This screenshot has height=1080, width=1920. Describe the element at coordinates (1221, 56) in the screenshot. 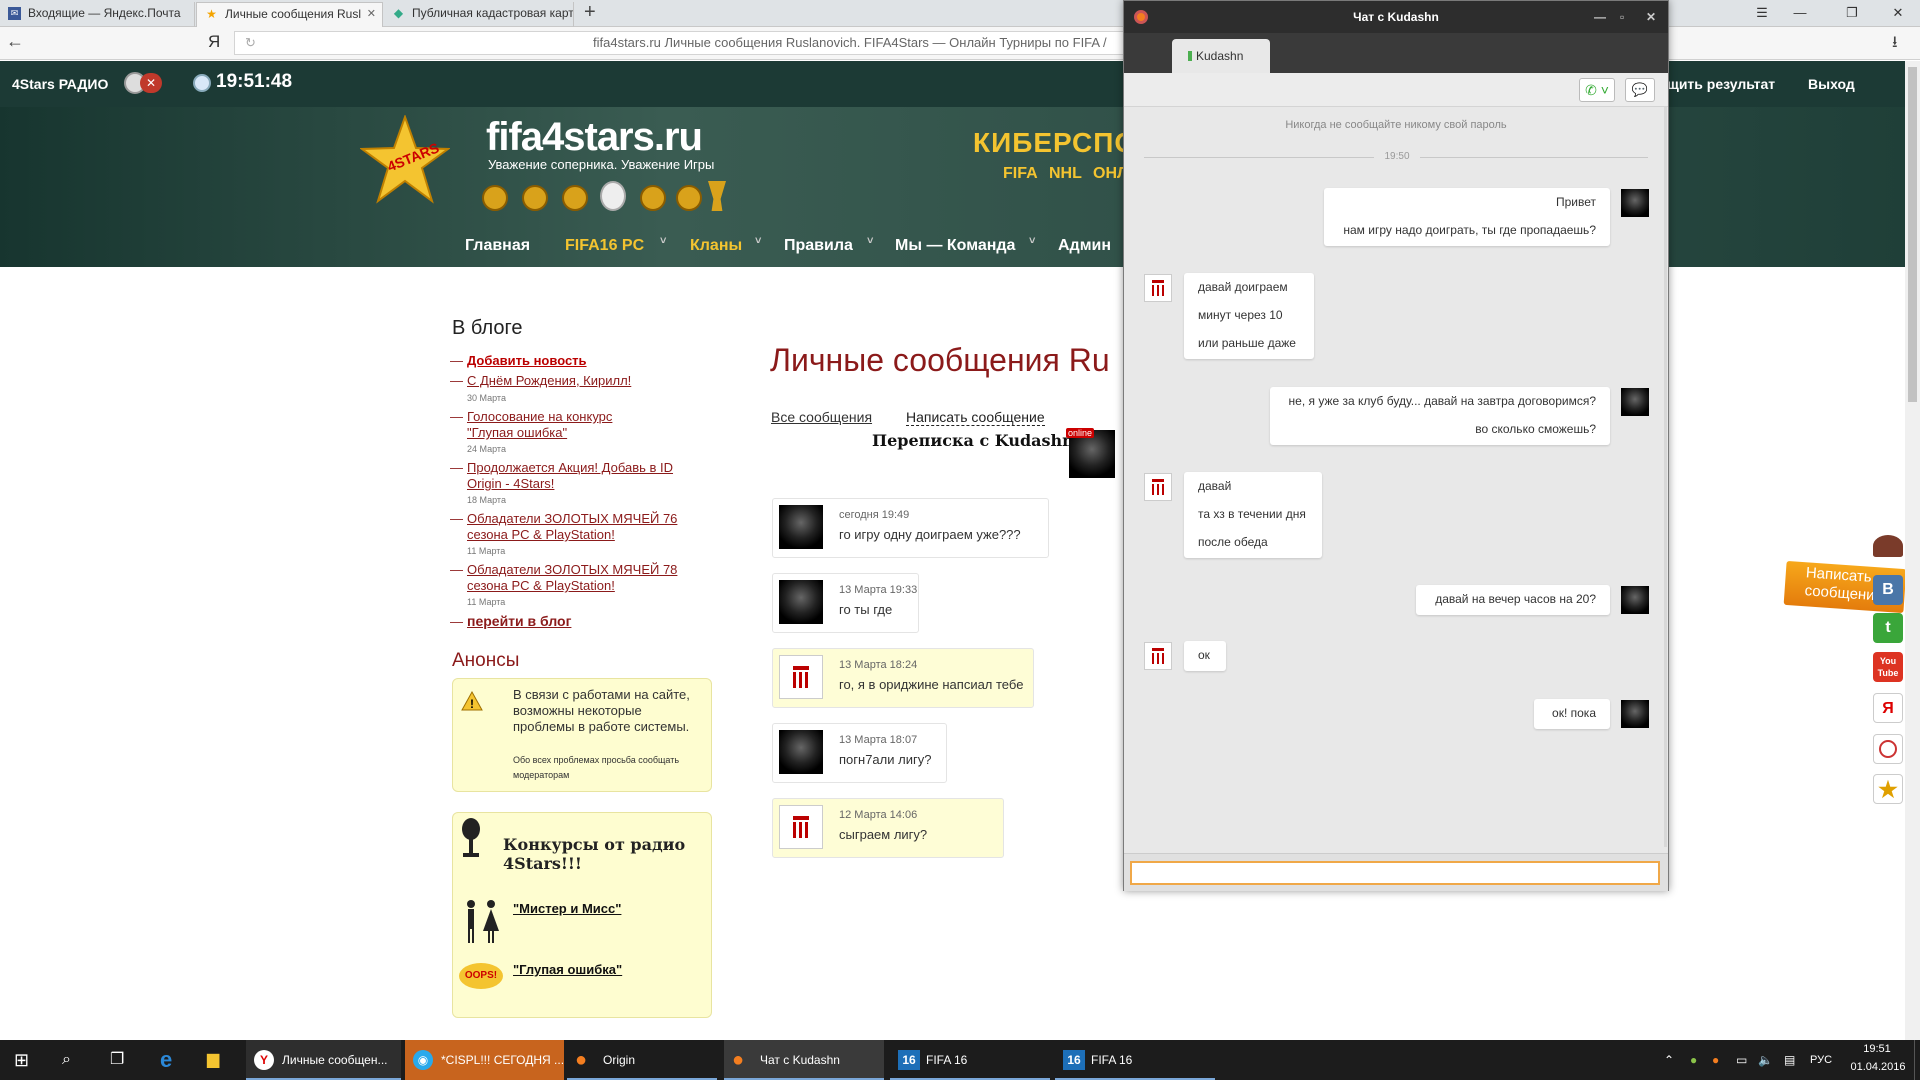

I see `chat-tab-kudashn: Kudashn` at that location.